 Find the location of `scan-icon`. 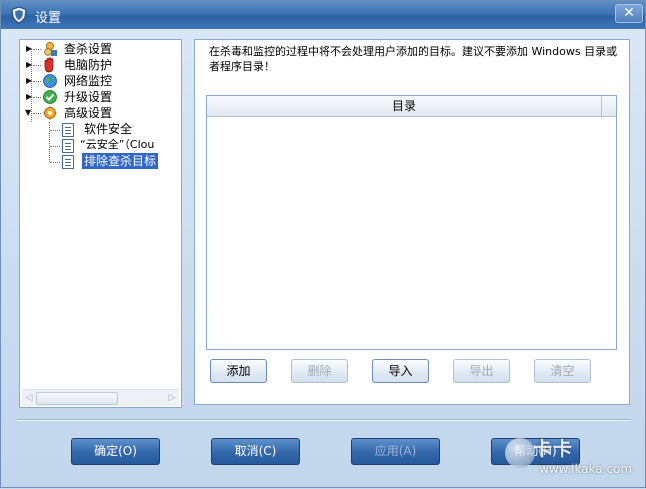

scan-icon is located at coordinates (50, 49).